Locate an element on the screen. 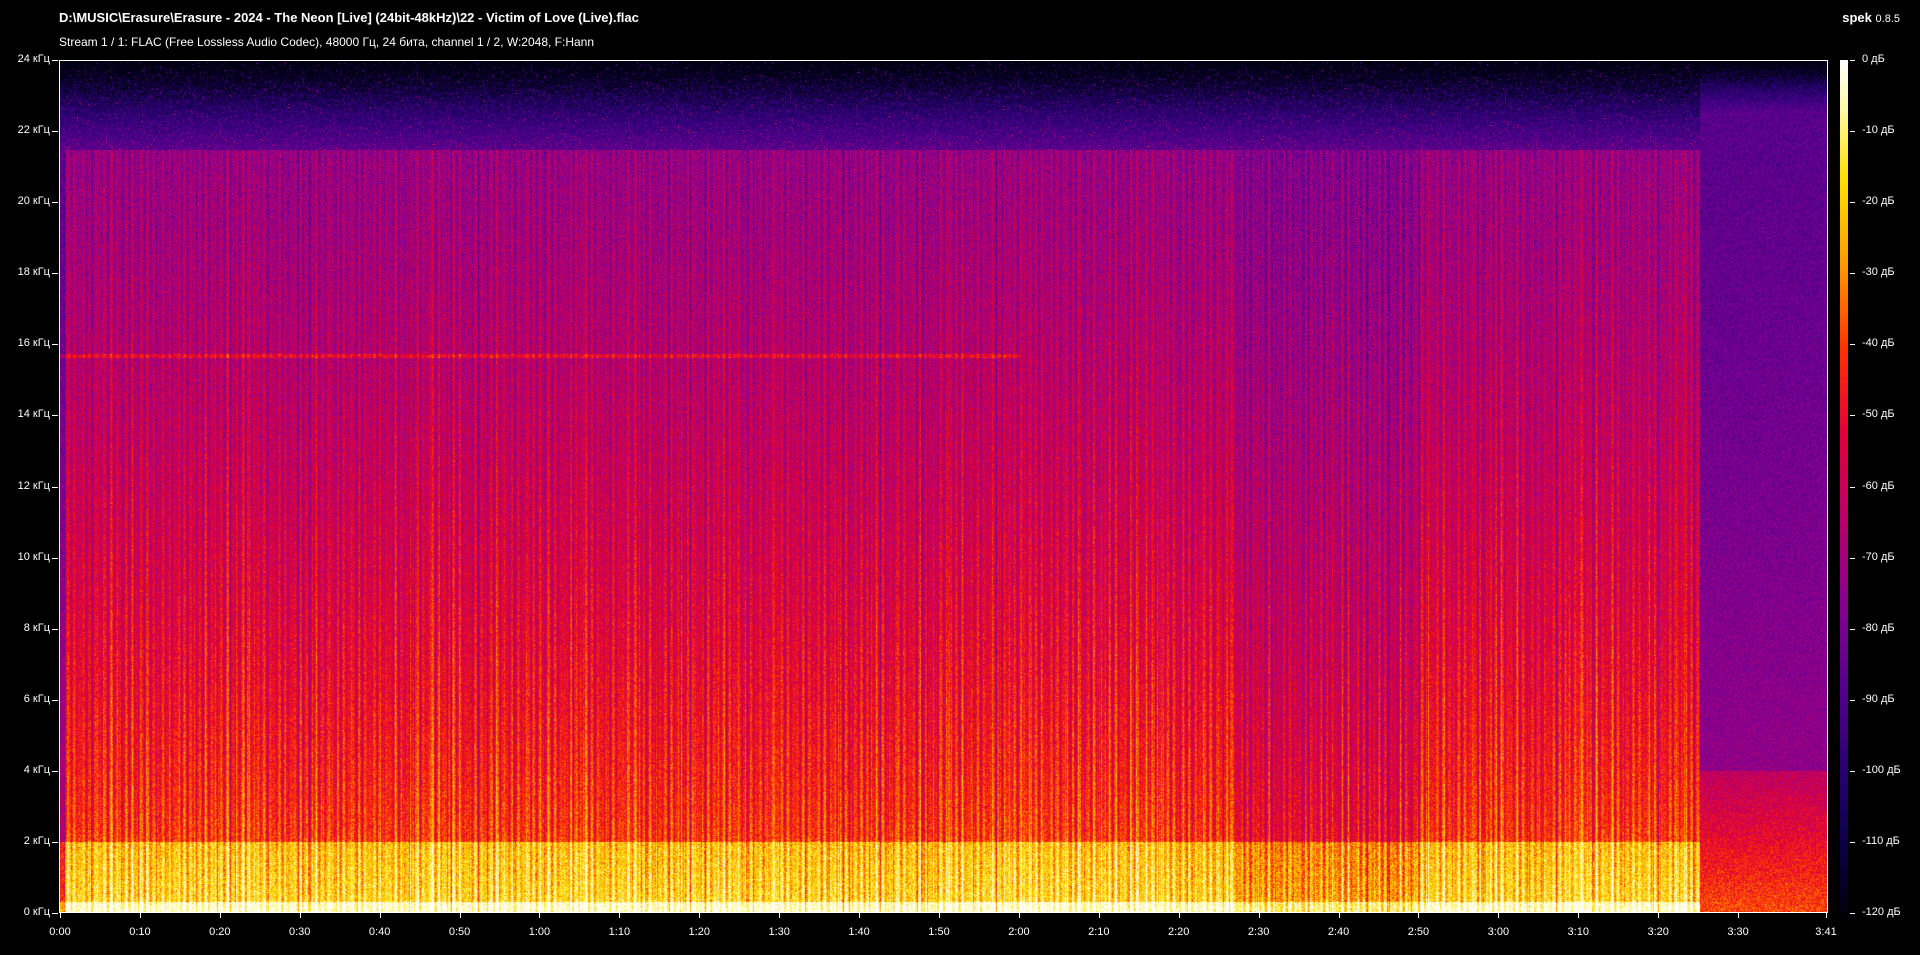 This screenshot has height=955, width=1920. frequency-tick-label: 6 кГц is located at coordinates (36, 698).